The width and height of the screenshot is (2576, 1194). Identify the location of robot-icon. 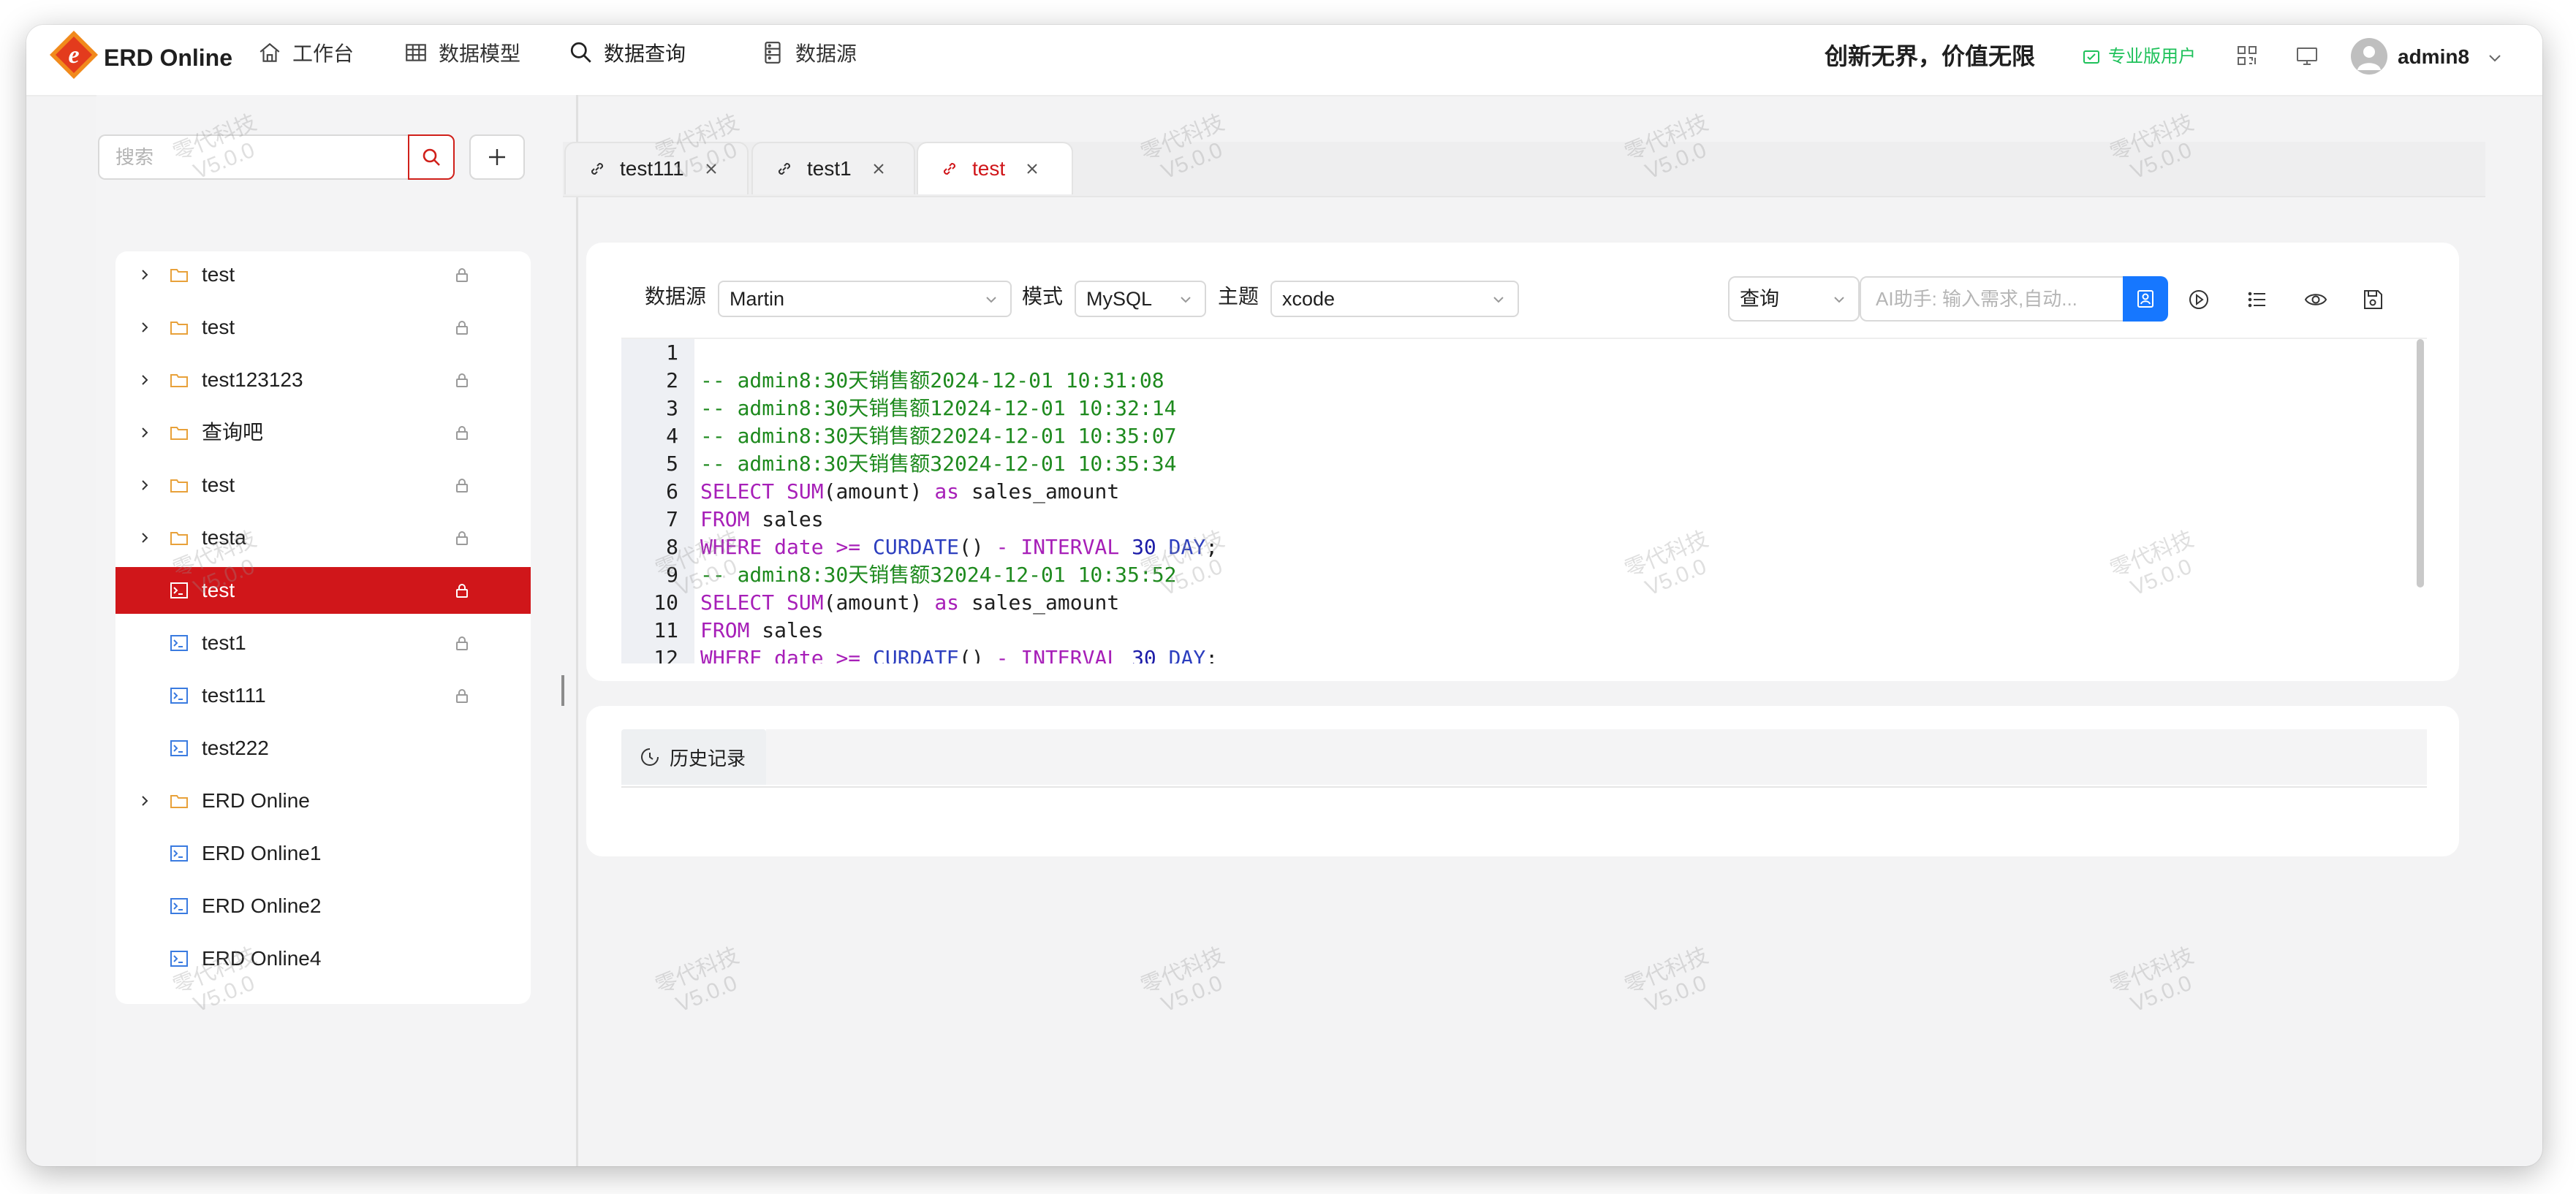
(2145, 299).